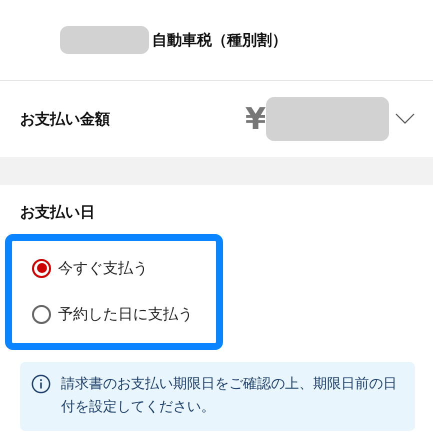 The width and height of the screenshot is (433, 441). Describe the element at coordinates (219, 40) in the screenshot. I see `page-title: 自動車税（種別割）` at that location.